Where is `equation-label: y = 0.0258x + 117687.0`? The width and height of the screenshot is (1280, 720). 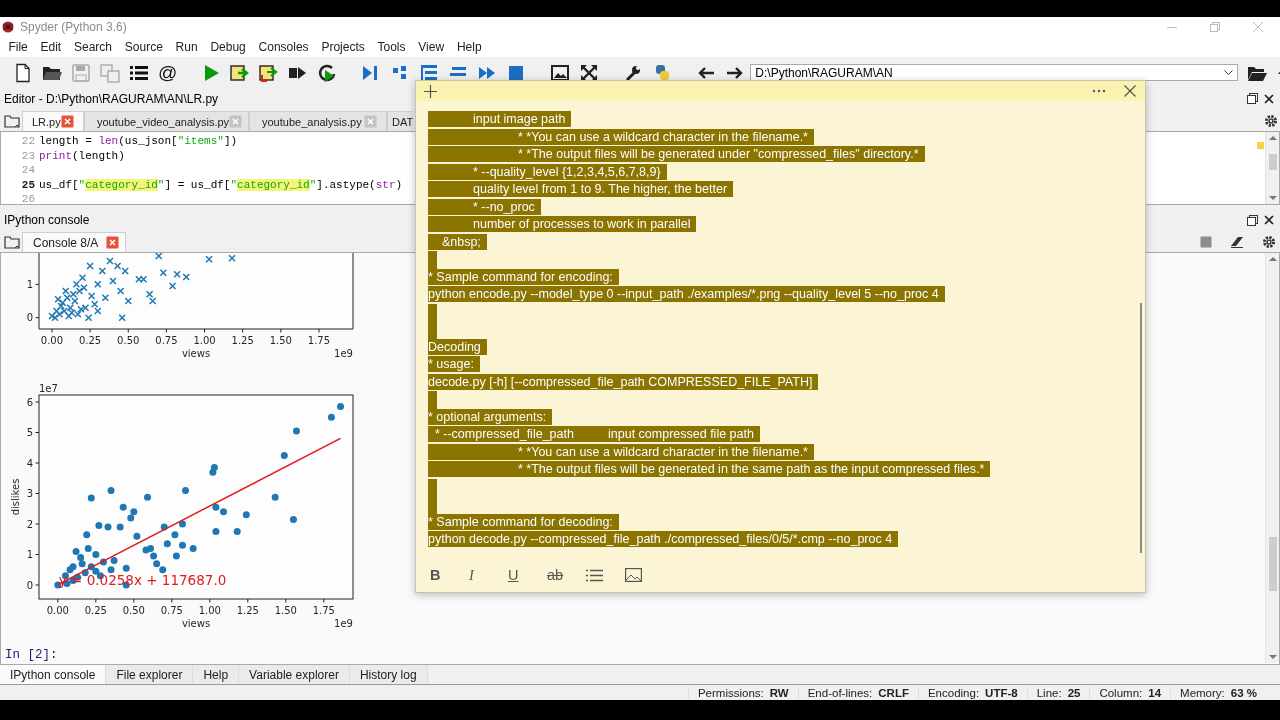 equation-label: y = 0.0258x + 117687.0 is located at coordinates (142, 579).